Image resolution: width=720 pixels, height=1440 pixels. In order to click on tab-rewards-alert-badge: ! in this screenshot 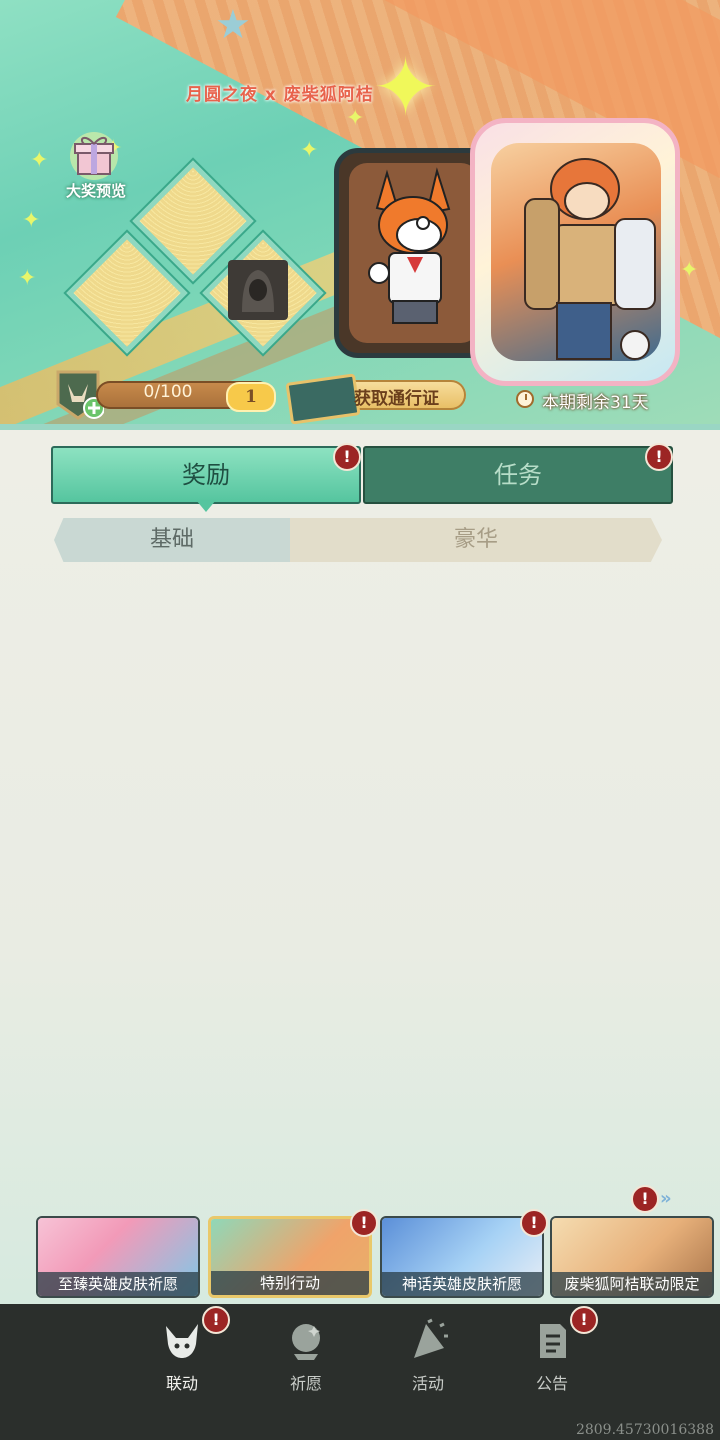, I will do `click(347, 457)`.